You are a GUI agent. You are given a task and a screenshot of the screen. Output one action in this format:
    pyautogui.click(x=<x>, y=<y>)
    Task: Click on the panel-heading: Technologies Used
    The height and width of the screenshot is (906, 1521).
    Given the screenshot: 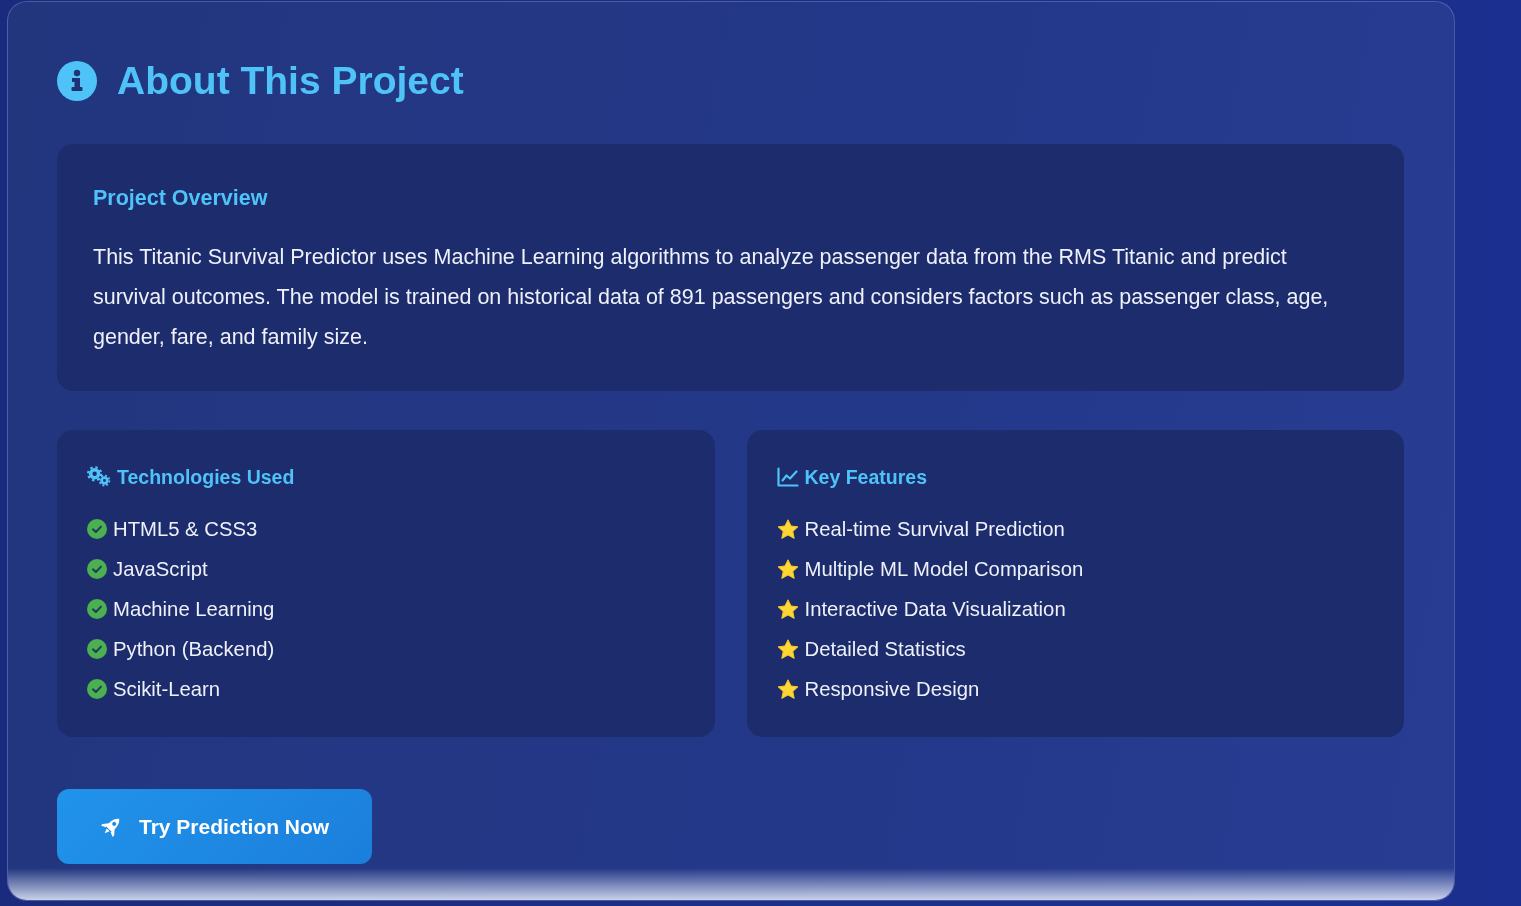 What is the action you would take?
    pyautogui.click(x=206, y=477)
    